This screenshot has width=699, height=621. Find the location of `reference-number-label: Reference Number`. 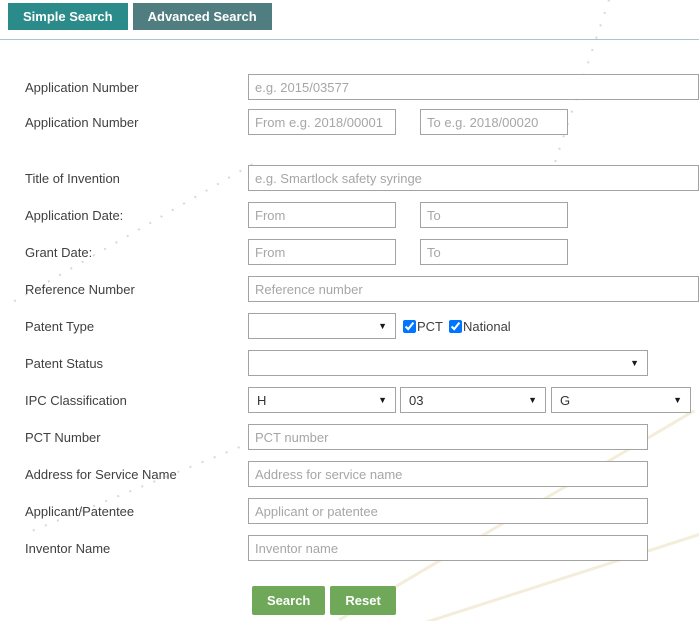

reference-number-label: Reference Number is located at coordinates (80, 289).